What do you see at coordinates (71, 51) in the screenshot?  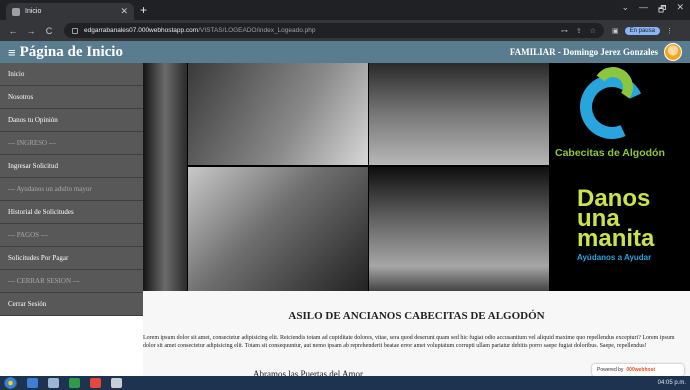 I see `page-title: Página de Inicio` at bounding box center [71, 51].